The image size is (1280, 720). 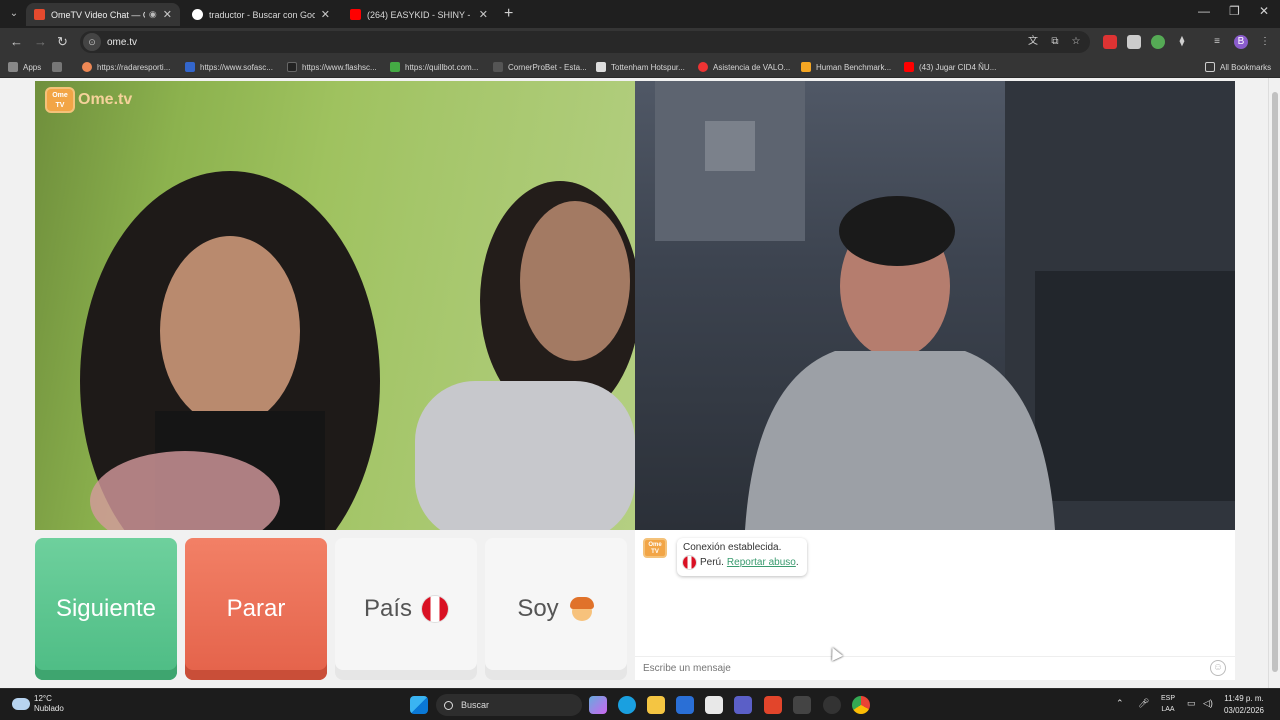 What do you see at coordinates (16, 41) in the screenshot?
I see `back-icon: ←` at bounding box center [16, 41].